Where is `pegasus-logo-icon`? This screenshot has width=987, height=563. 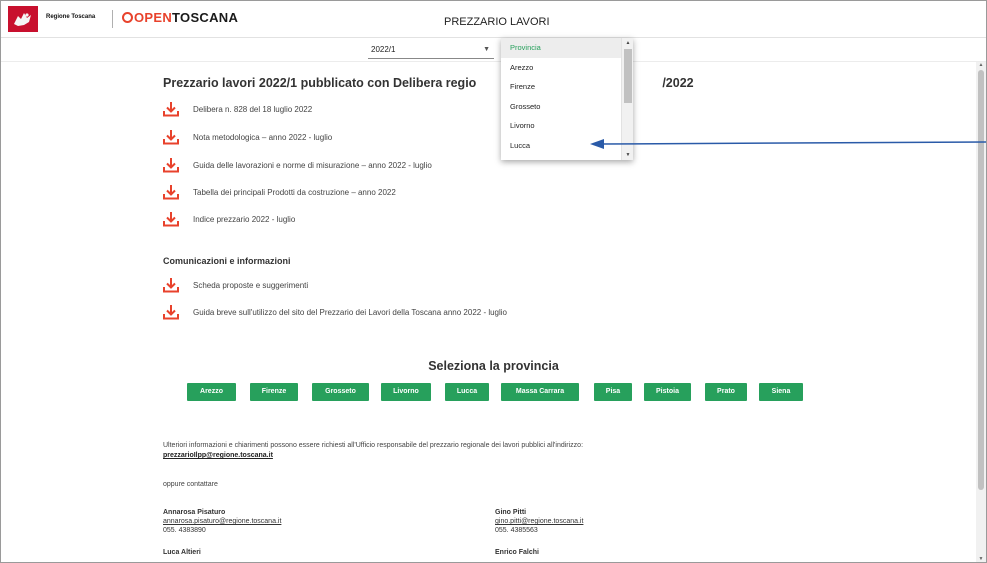 pegasus-logo-icon is located at coordinates (23, 19).